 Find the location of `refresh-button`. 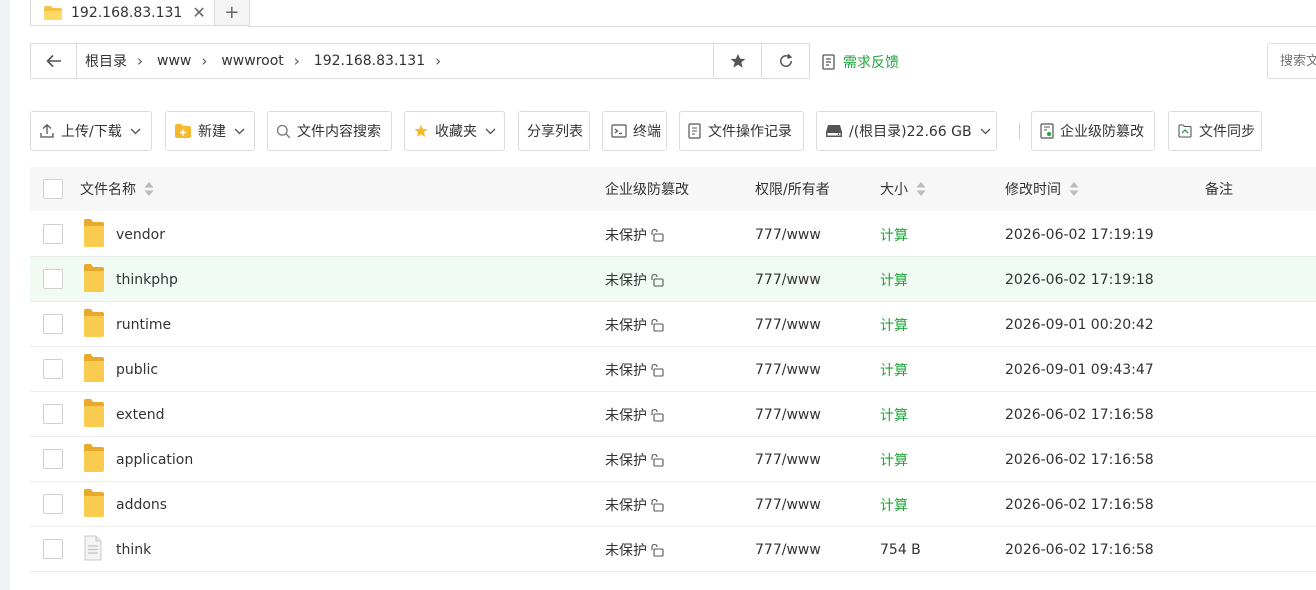

refresh-button is located at coordinates (785, 61).